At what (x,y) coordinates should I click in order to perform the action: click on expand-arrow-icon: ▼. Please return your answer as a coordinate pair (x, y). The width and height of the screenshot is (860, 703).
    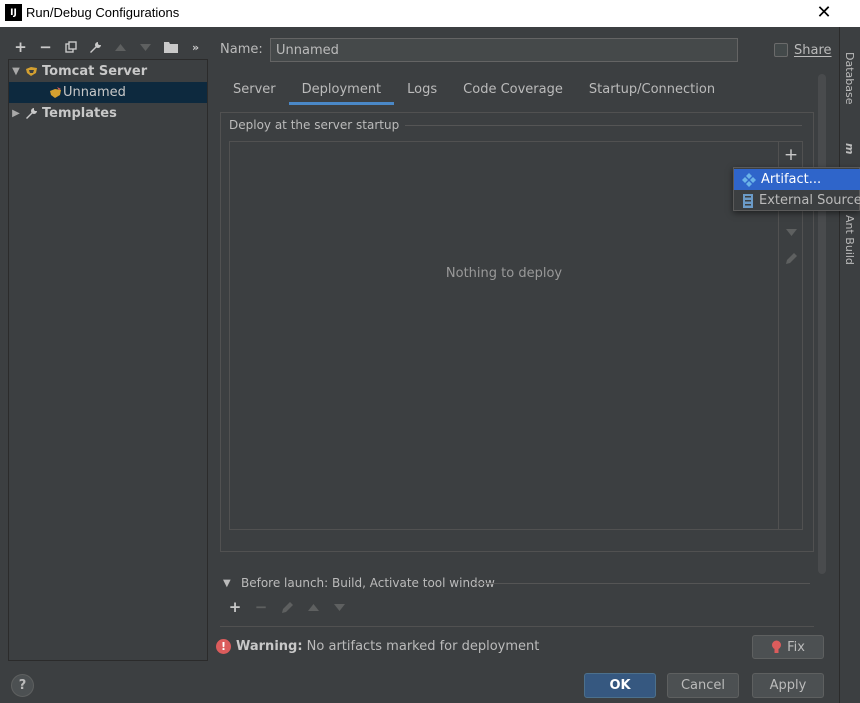
    Looking at the image, I should click on (16, 71).